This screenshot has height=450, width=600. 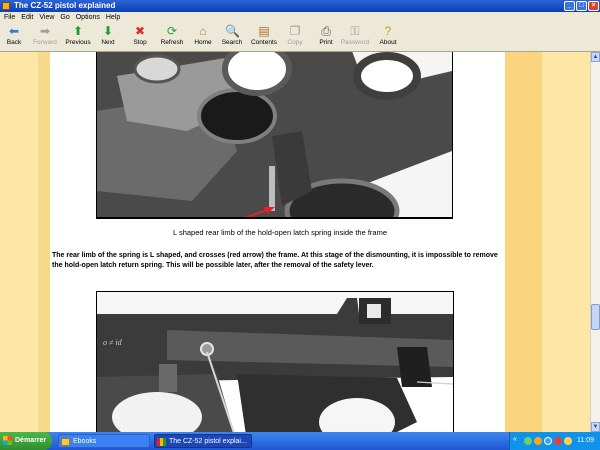 What do you see at coordinates (140, 31) in the screenshot?
I see `stop-icon: ✖` at bounding box center [140, 31].